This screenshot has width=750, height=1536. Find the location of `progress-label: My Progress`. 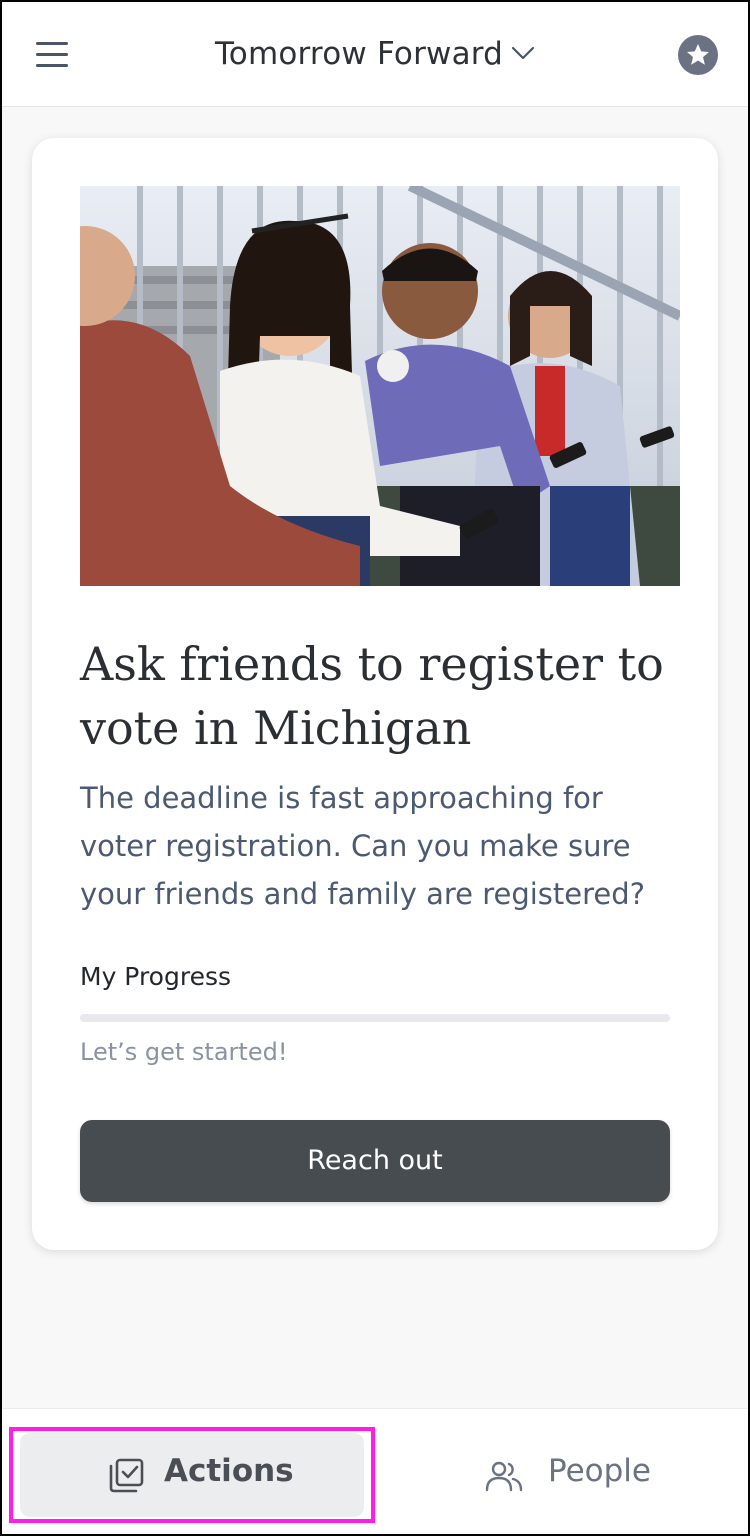

progress-label: My Progress is located at coordinates (156, 976).